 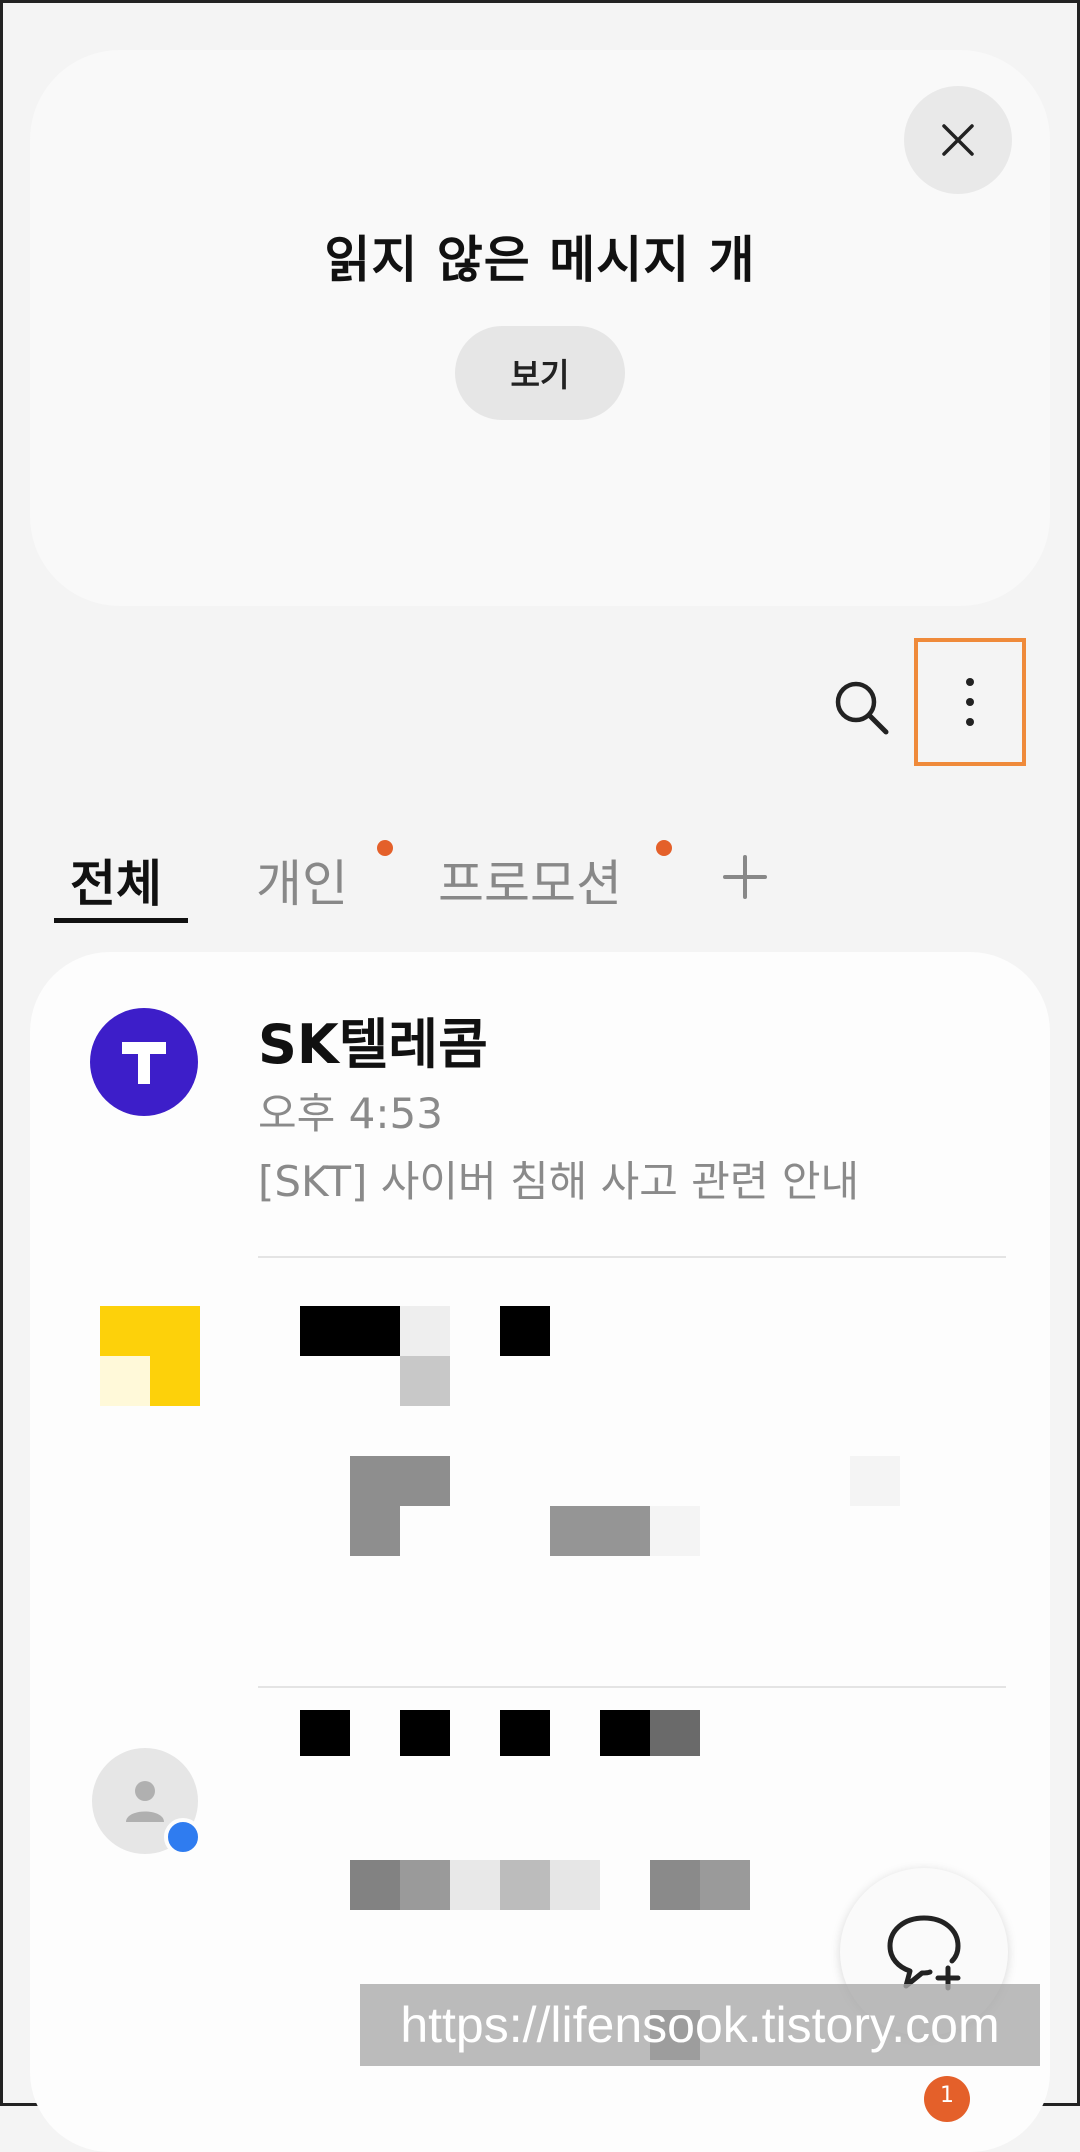 I want to click on close-button, so click(x=958, y=140).